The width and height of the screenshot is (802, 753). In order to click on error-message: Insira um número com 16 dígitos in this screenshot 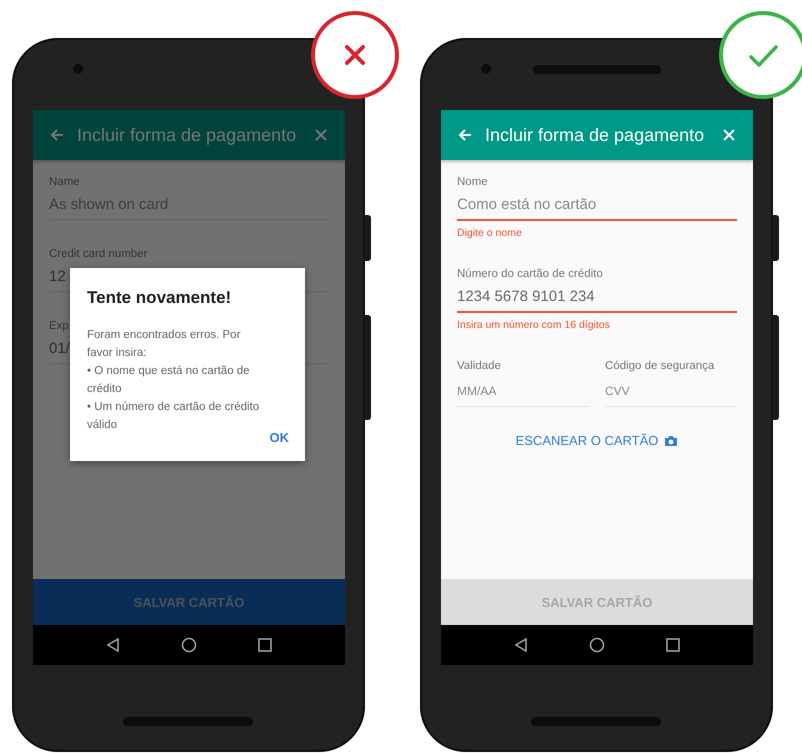, I will do `click(534, 325)`.